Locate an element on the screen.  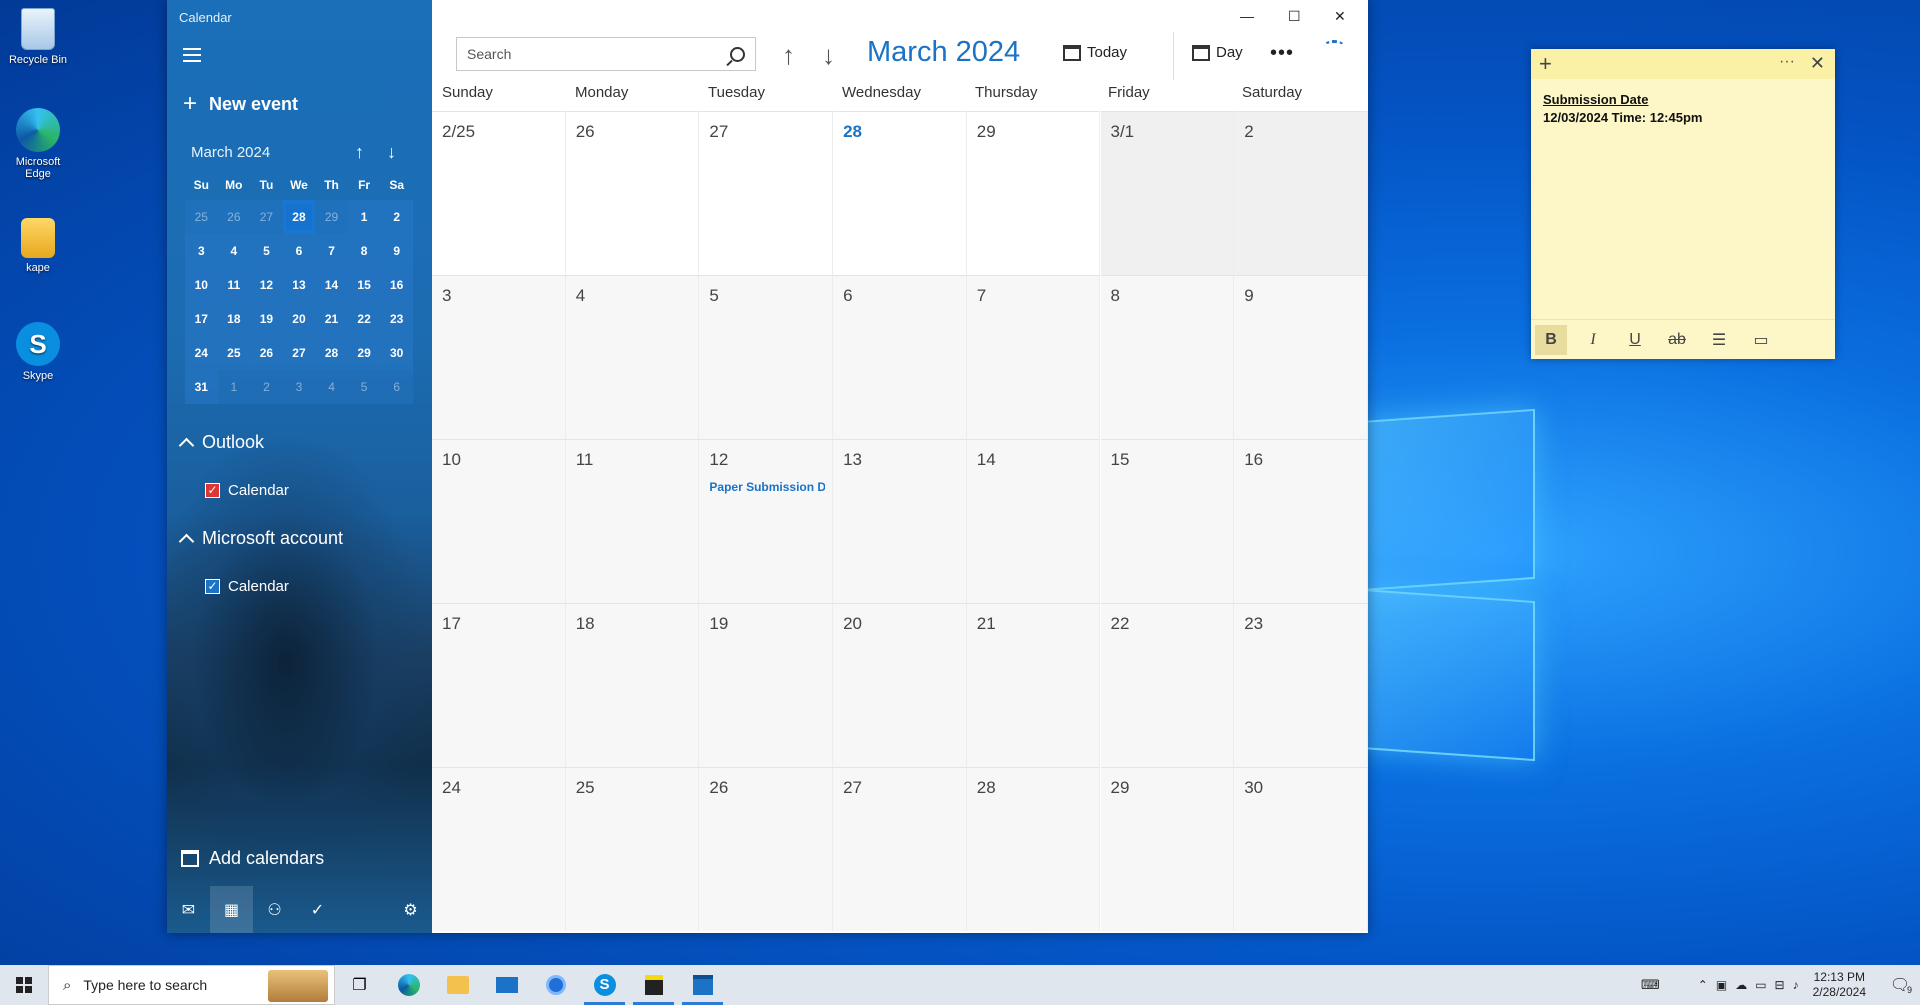
mini-day: 28 is located at coordinates (331, 353).